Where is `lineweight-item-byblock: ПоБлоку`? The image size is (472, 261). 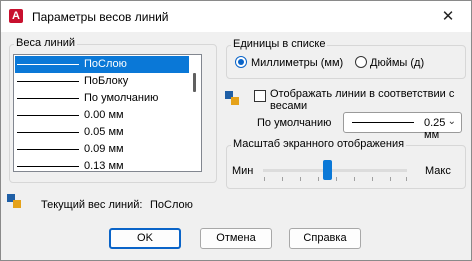 lineweight-item-byblock: ПоБлоку is located at coordinates (103, 81).